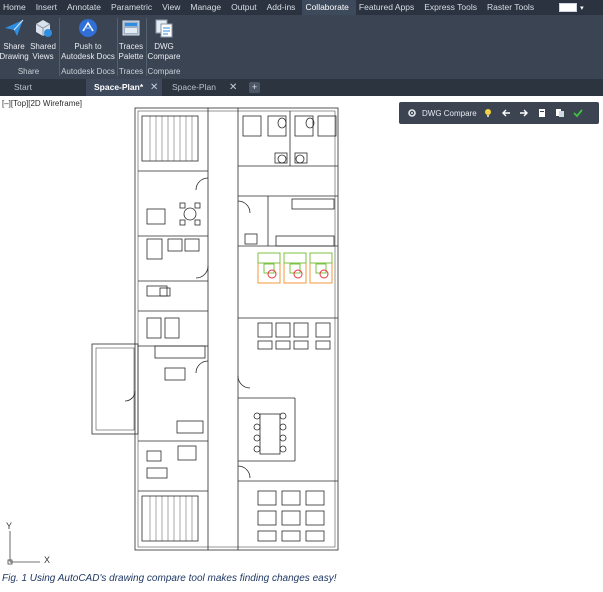 This screenshot has height=592, width=603. I want to click on push-docs-label-1: Push to, so click(88, 46).